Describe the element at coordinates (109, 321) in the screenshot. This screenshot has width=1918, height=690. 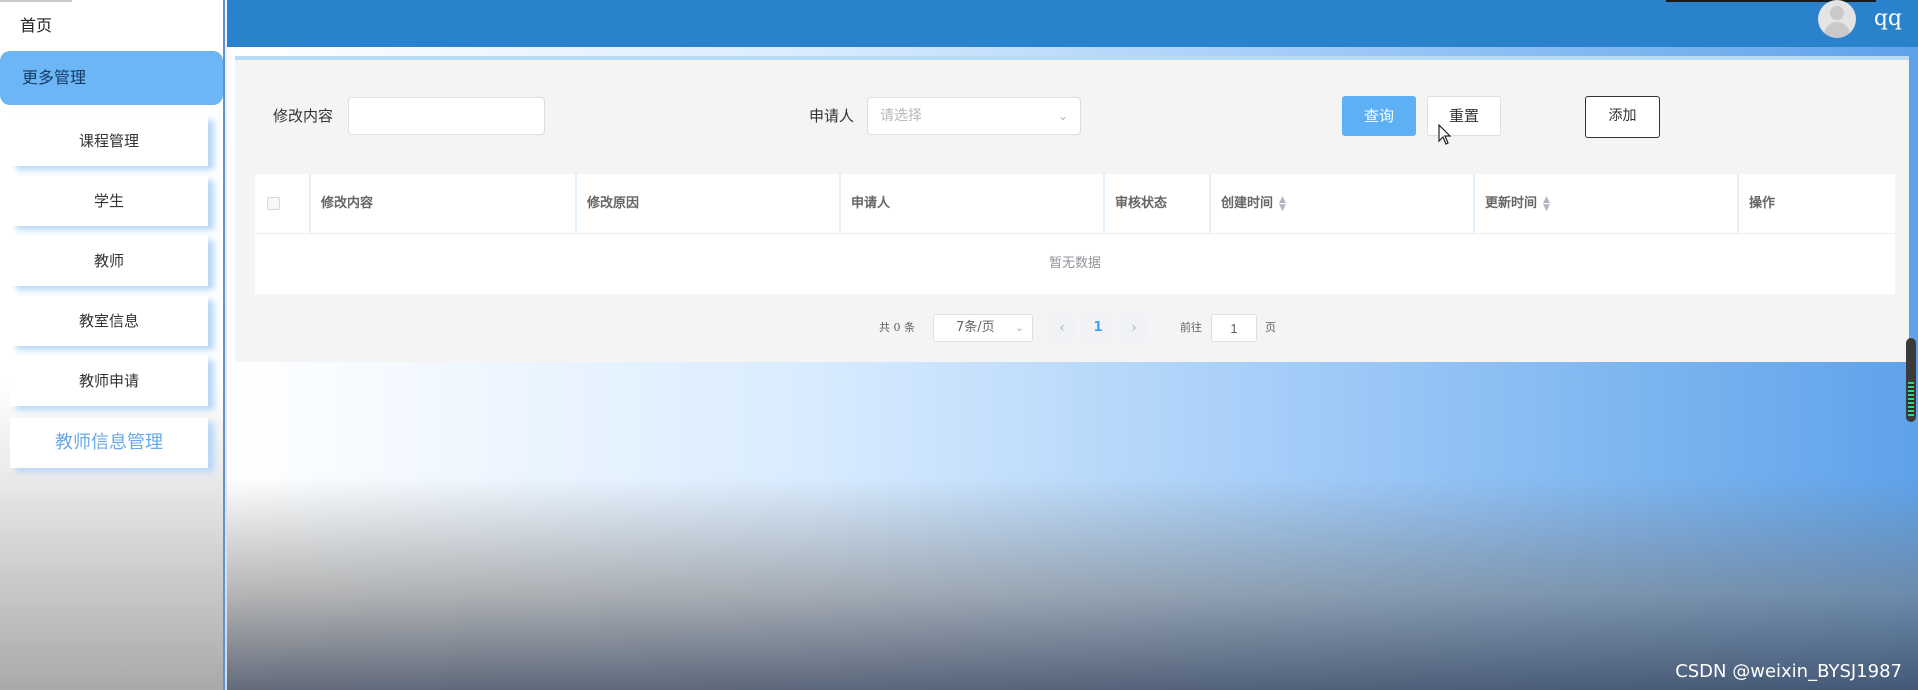
I see `sidebar-item-classroom-info: 教室信息` at that location.